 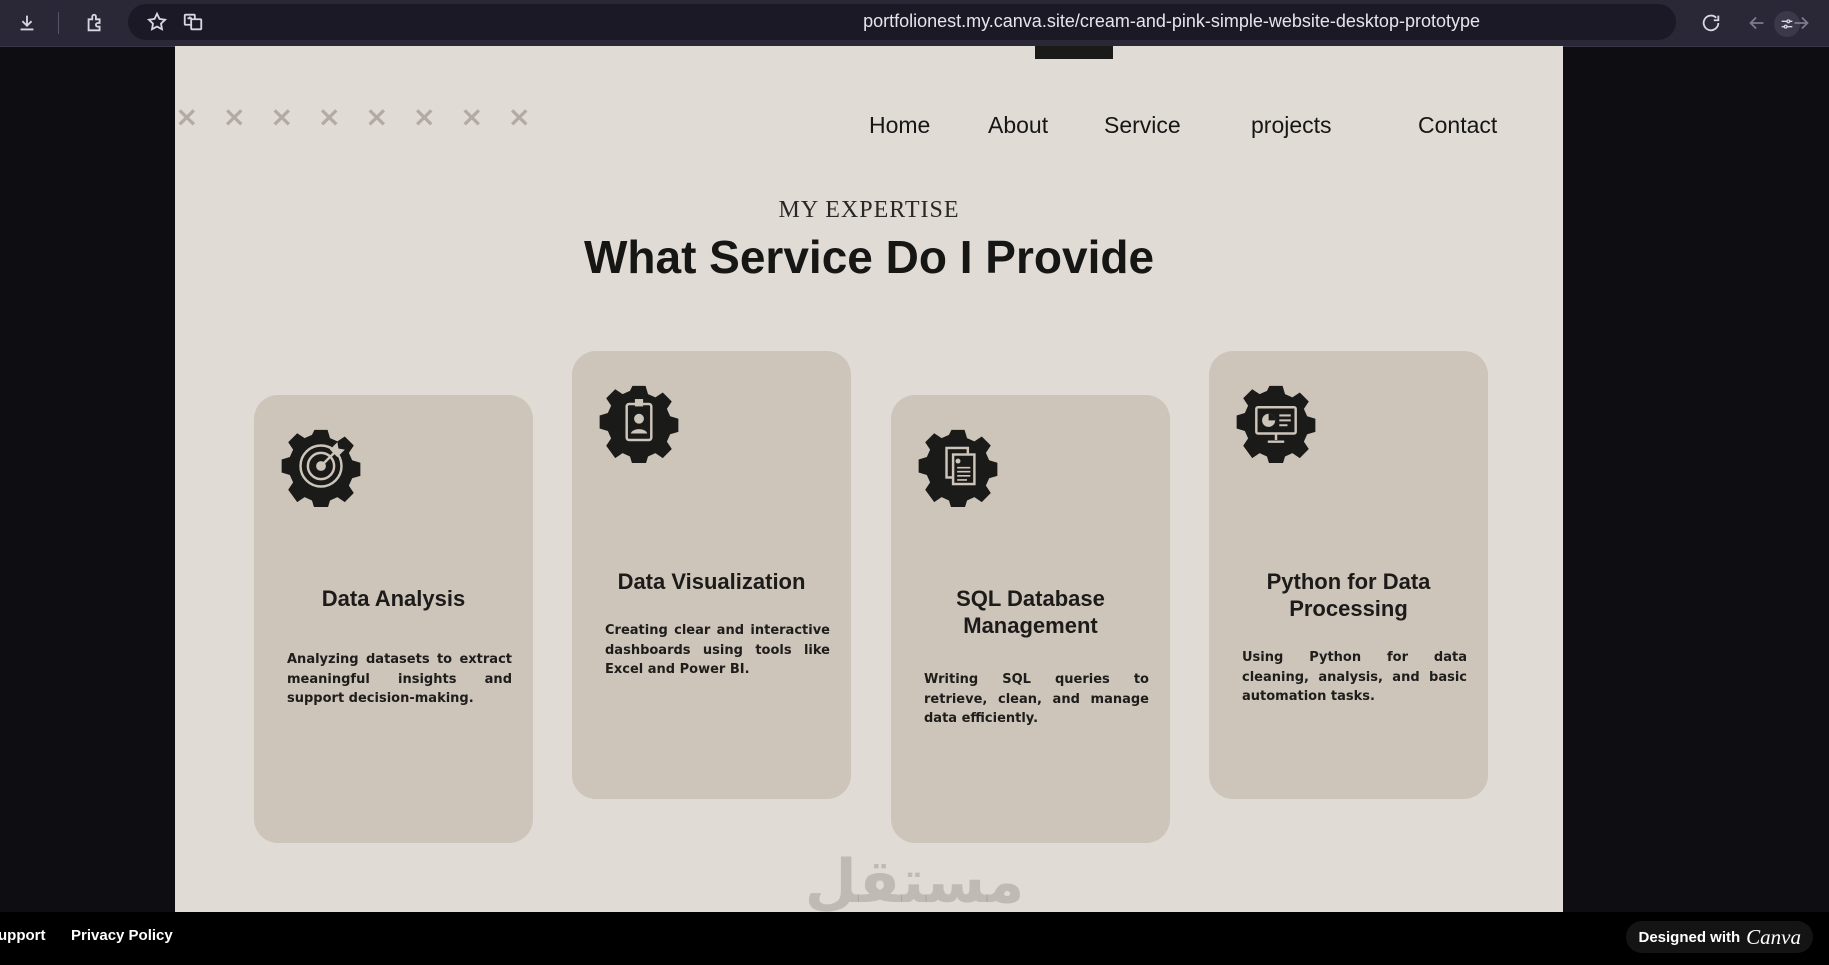 I want to click on footer-support-link: upport, so click(x=22, y=935).